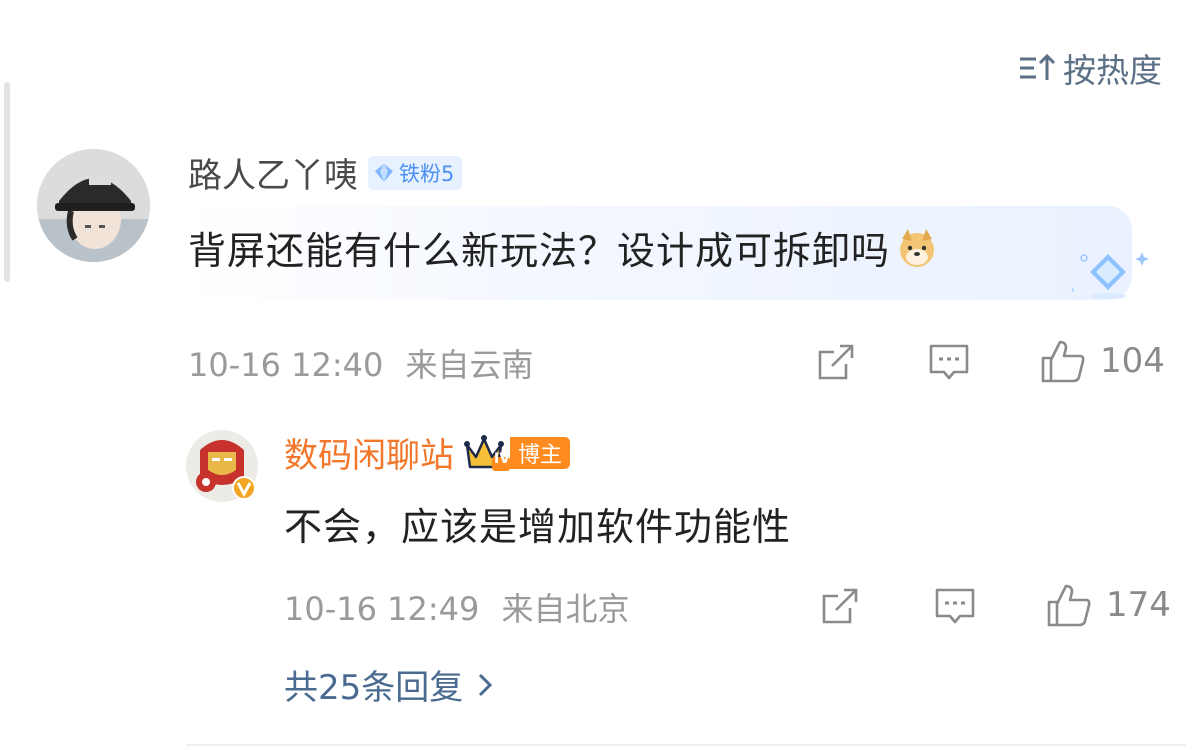 The height and width of the screenshot is (750, 1200). Describe the element at coordinates (273, 172) in the screenshot. I see `comment-username: 路人乙丫咦` at that location.